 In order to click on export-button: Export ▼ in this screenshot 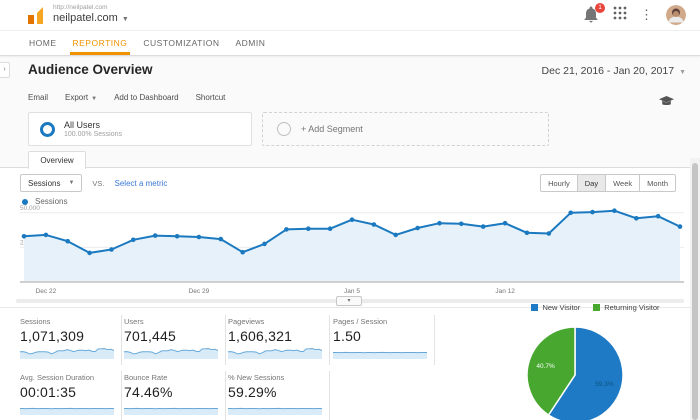, I will do `click(81, 97)`.